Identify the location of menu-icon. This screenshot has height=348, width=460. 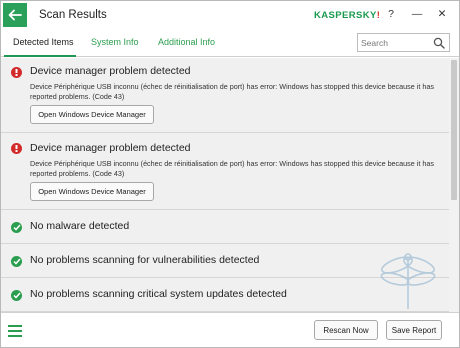
(15, 331).